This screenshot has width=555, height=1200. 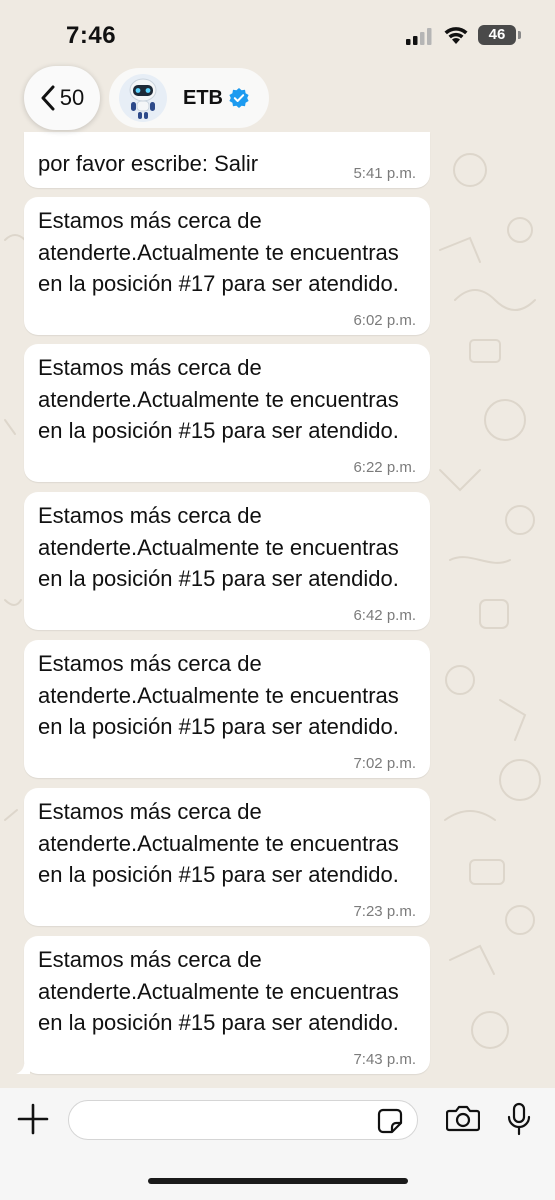 What do you see at coordinates (384, 615) in the screenshot?
I see `message-time: 6:42 p.m.` at bounding box center [384, 615].